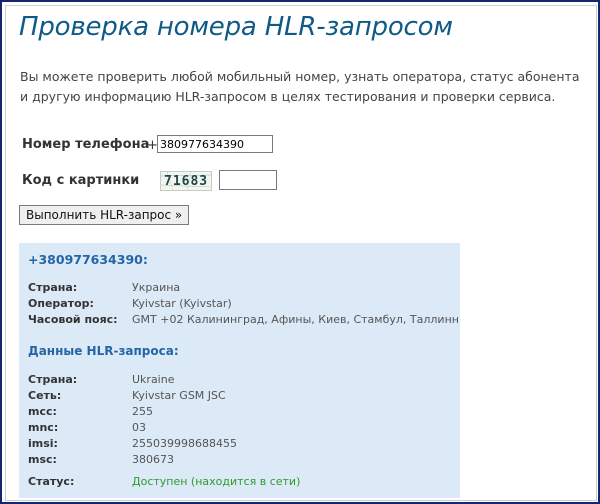 This screenshot has height=504, width=600. I want to click on hlr-mnc-label: mnc:, so click(43, 427).